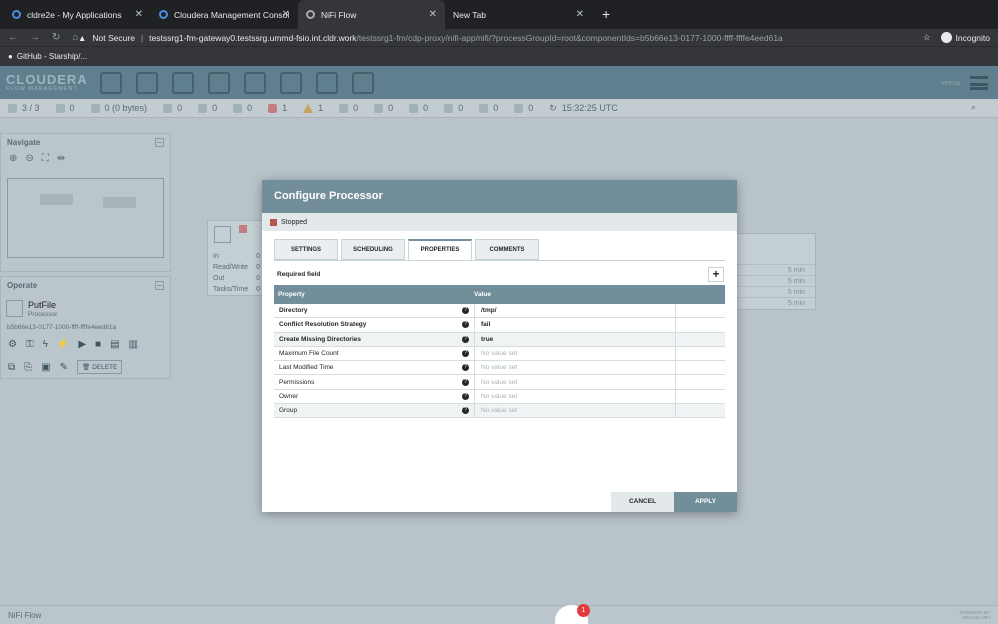  What do you see at coordinates (299, 274) in the screenshot?
I see `required-field-label: Required field` at bounding box center [299, 274].